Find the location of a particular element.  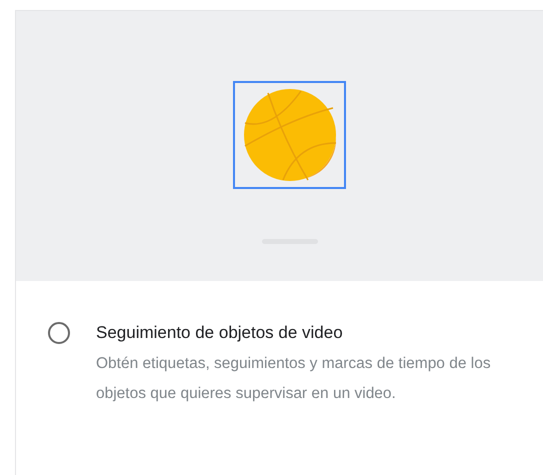

option-title: Seguimiento de objetos de video is located at coordinates (220, 333).